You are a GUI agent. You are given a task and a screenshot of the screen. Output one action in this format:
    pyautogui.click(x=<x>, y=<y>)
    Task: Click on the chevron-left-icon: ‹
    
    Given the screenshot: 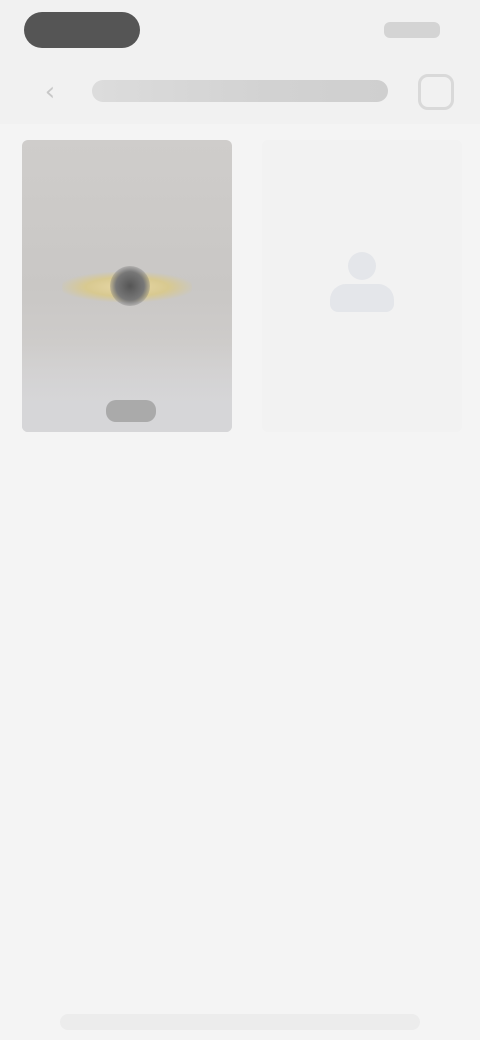 What is the action you would take?
    pyautogui.click(x=50, y=92)
    